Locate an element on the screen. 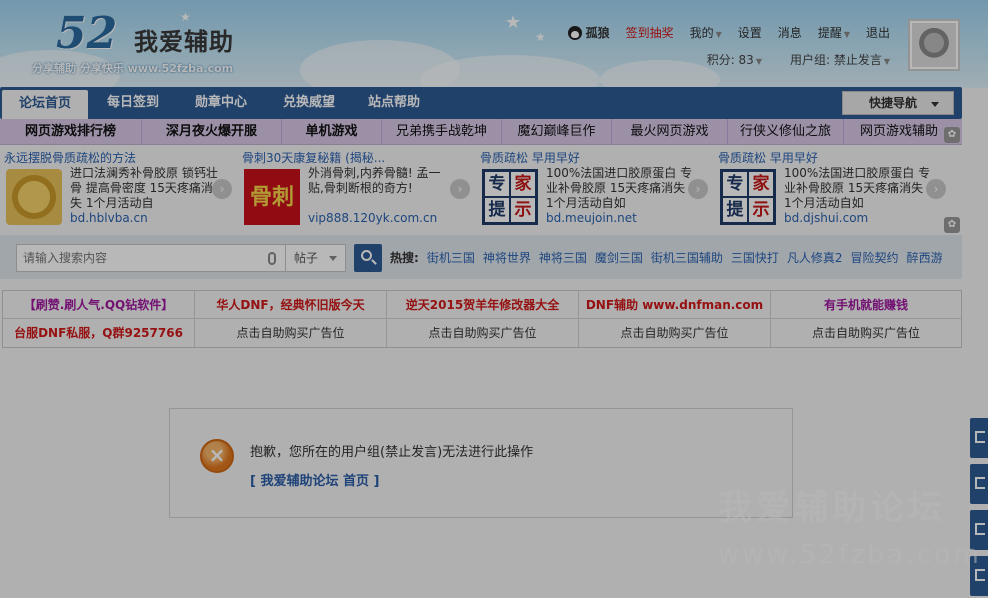 Image resolution: width=988 pixels, height=598 pixels. search-button is located at coordinates (368, 258).